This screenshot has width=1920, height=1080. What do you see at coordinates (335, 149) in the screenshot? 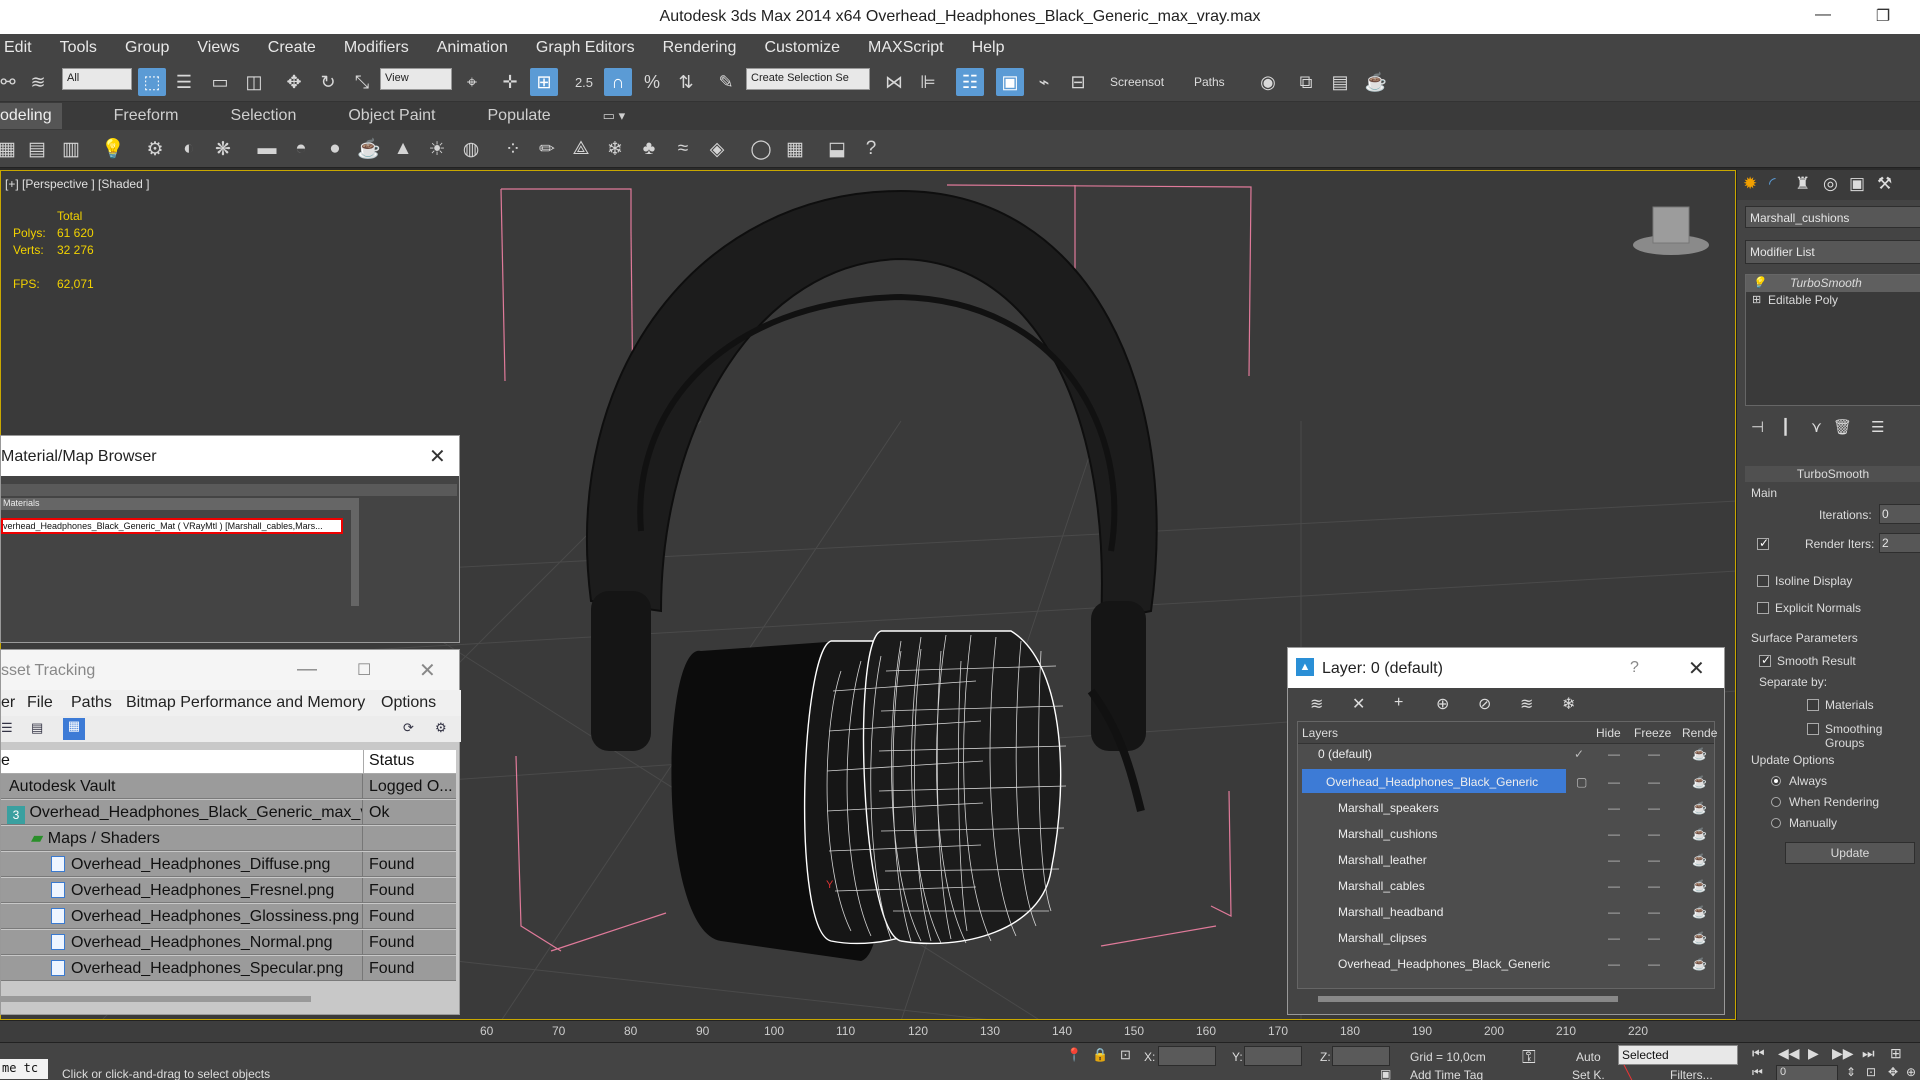
I see `sphere-icon: ●` at bounding box center [335, 149].